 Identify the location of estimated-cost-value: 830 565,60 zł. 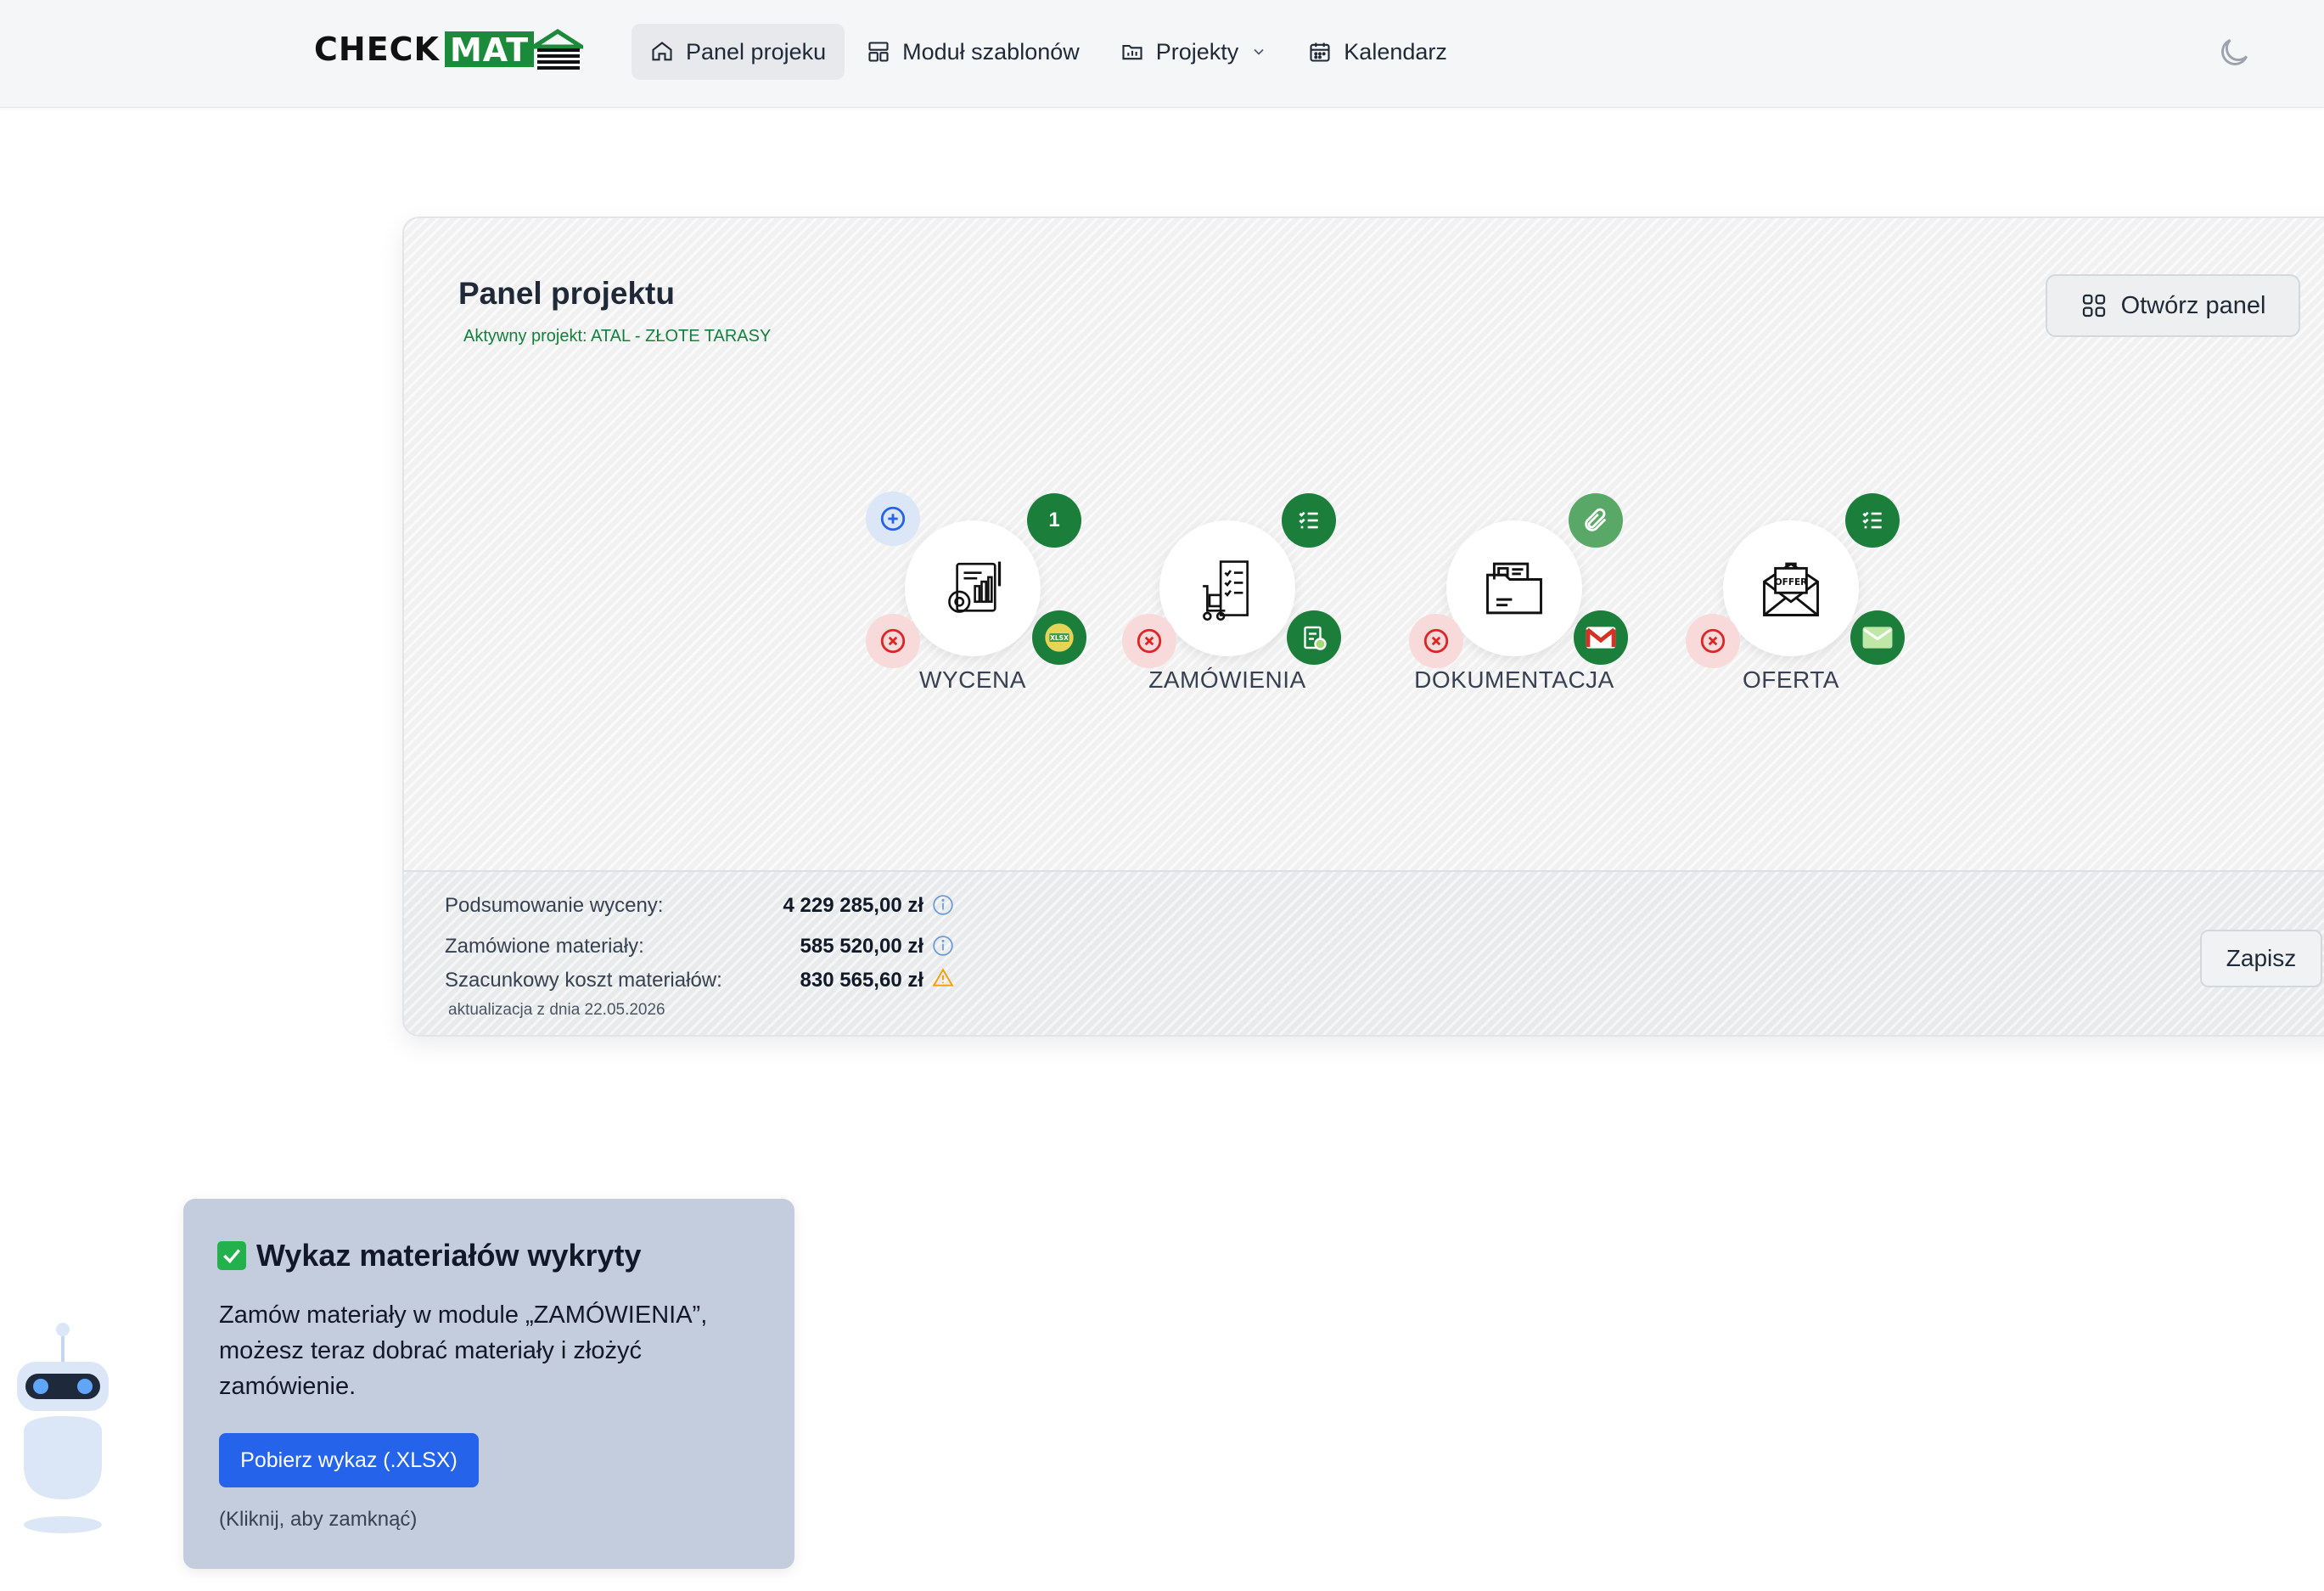
(861, 980).